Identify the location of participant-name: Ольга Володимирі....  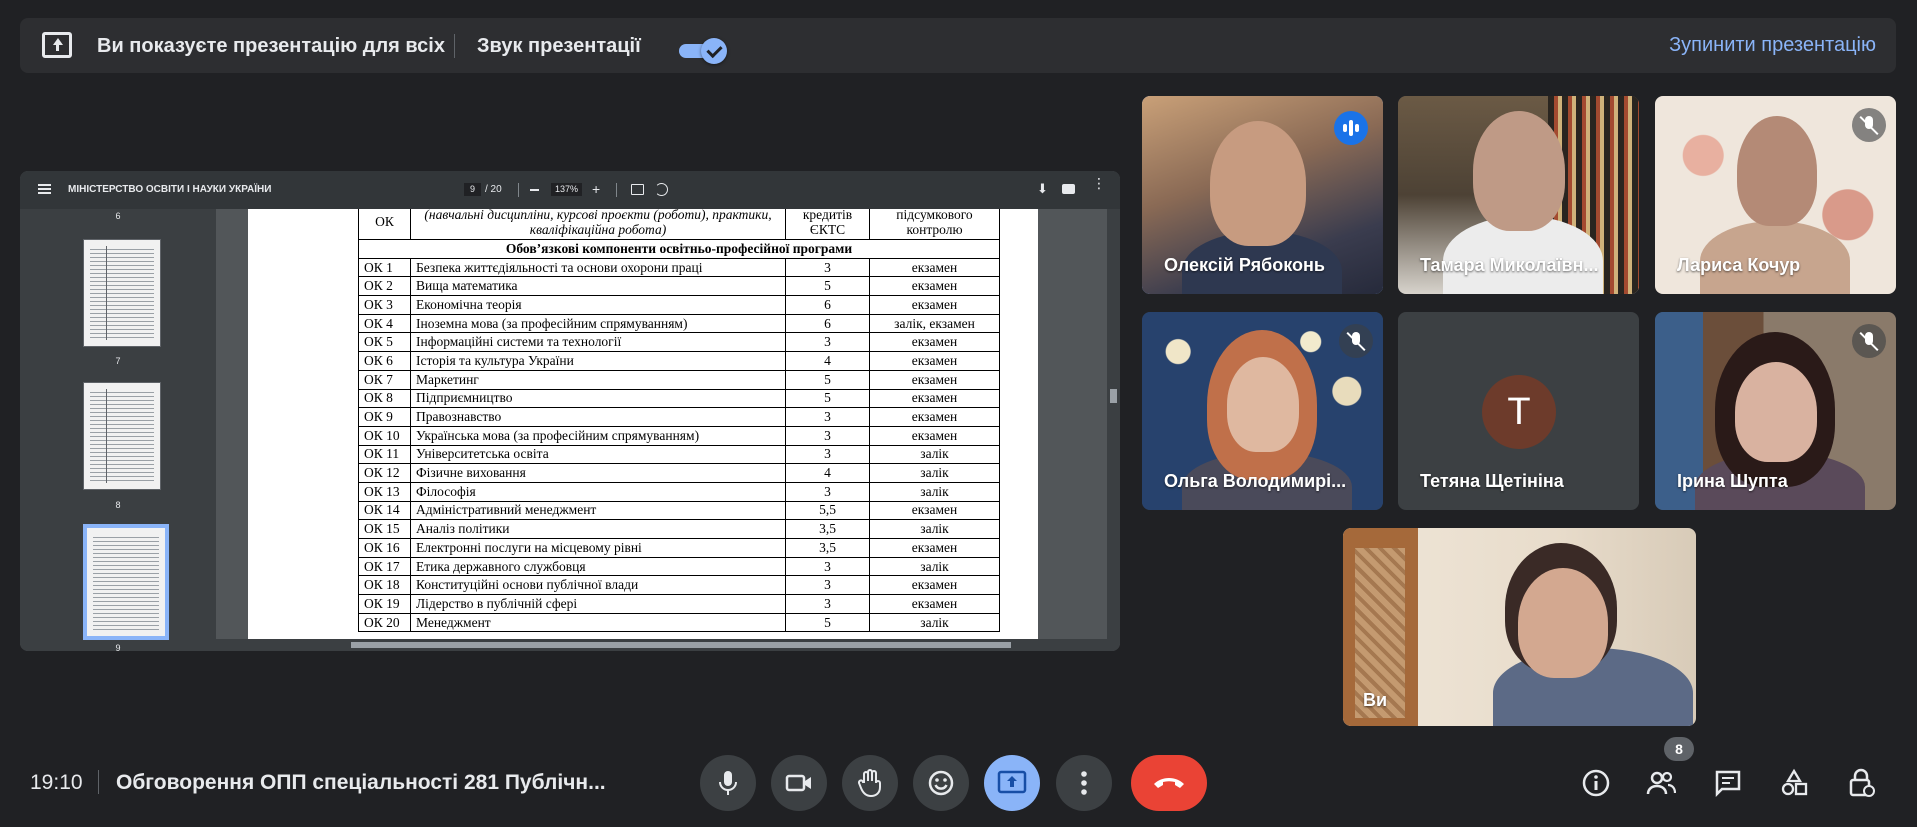
(1255, 481).